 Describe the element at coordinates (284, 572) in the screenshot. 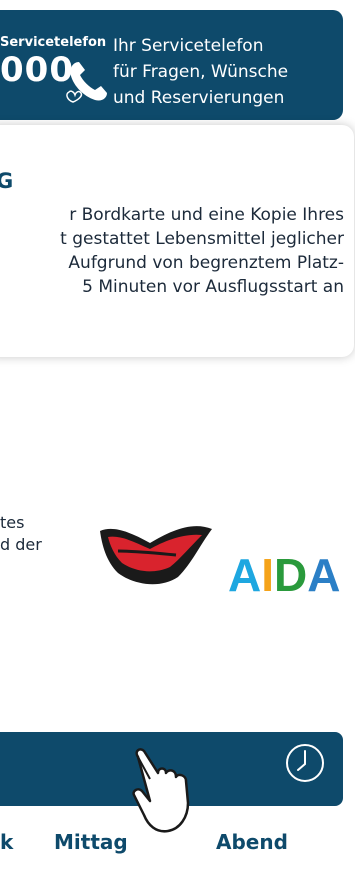

I see `aida-wordmark: AIDA` at that location.